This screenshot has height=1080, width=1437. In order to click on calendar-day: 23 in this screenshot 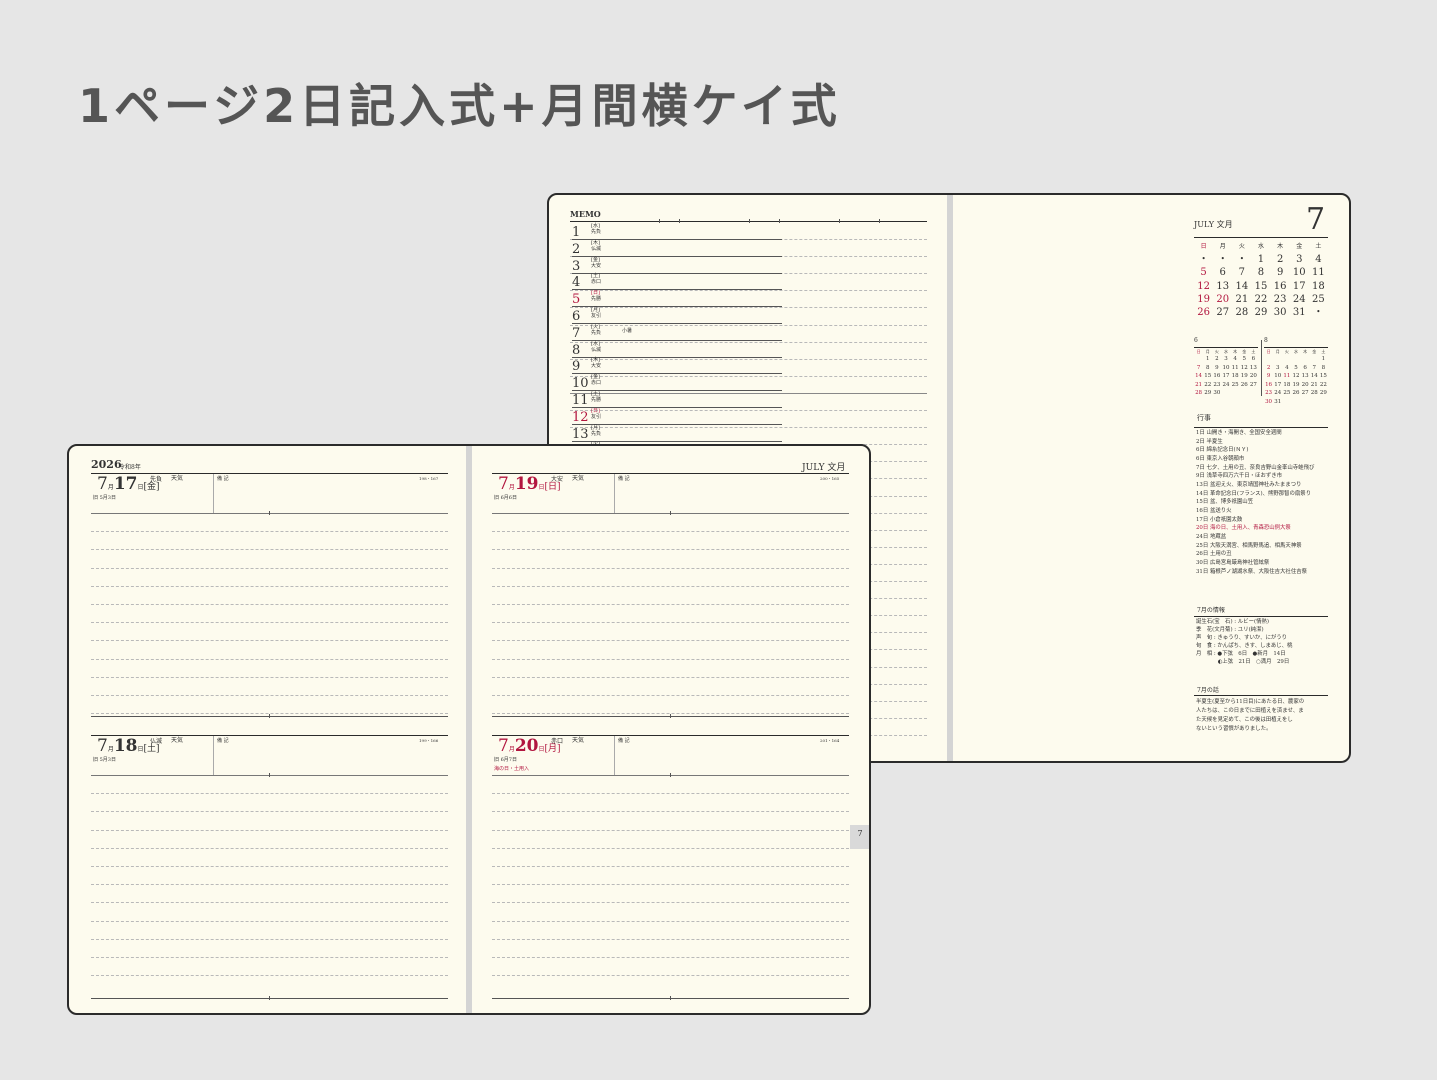, I will do `click(1280, 299)`.